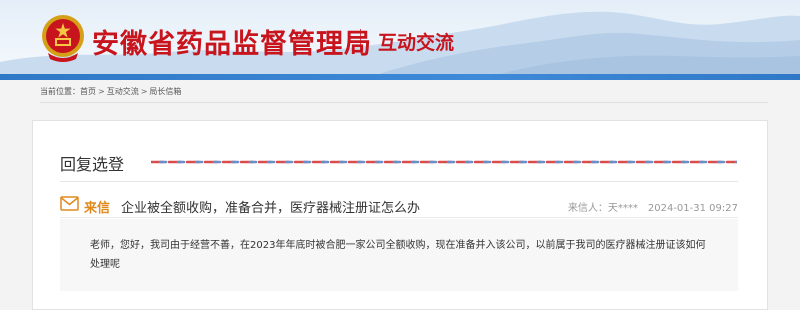  What do you see at coordinates (270, 206) in the screenshot?
I see `letter-subject: 企业被全额收购，准备合并，医疗器械注册证怎么办` at bounding box center [270, 206].